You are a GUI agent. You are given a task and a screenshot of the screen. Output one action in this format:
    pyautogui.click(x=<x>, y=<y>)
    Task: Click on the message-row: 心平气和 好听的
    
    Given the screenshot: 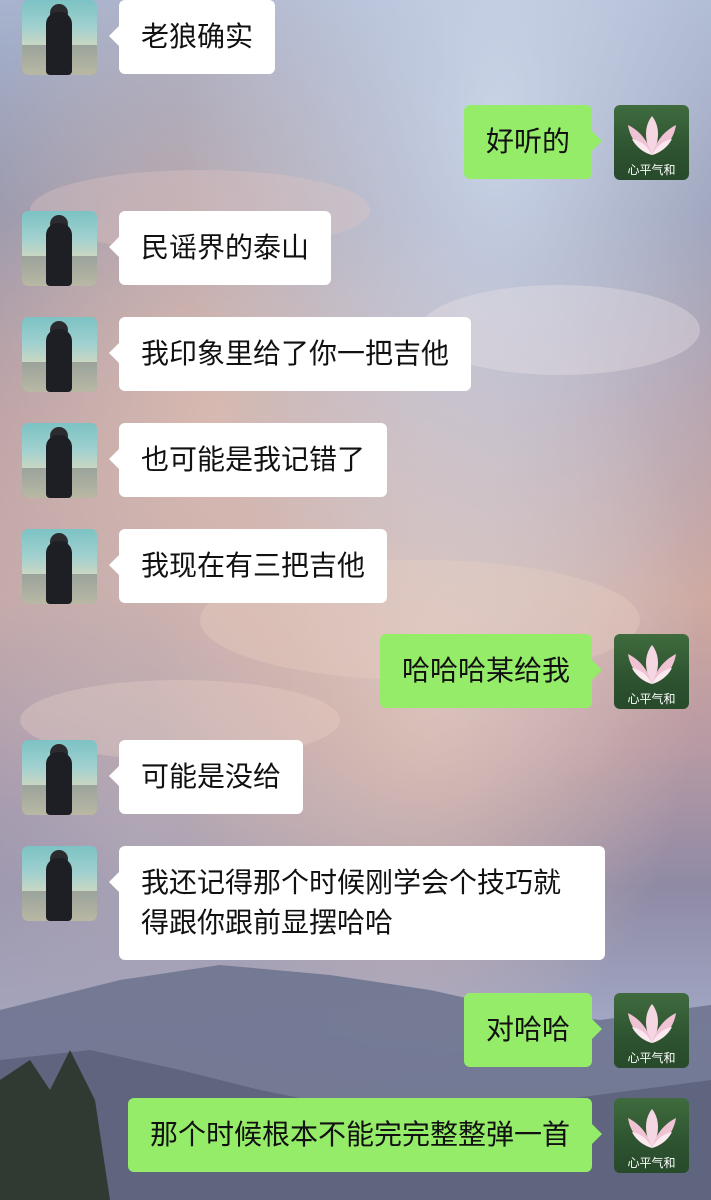 What is the action you would take?
    pyautogui.click(x=576, y=142)
    